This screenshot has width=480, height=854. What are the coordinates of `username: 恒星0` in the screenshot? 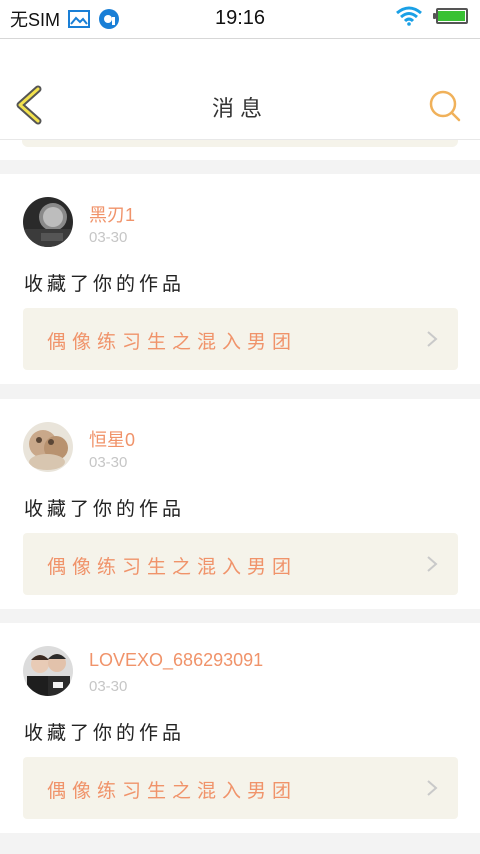 It's located at (112, 439).